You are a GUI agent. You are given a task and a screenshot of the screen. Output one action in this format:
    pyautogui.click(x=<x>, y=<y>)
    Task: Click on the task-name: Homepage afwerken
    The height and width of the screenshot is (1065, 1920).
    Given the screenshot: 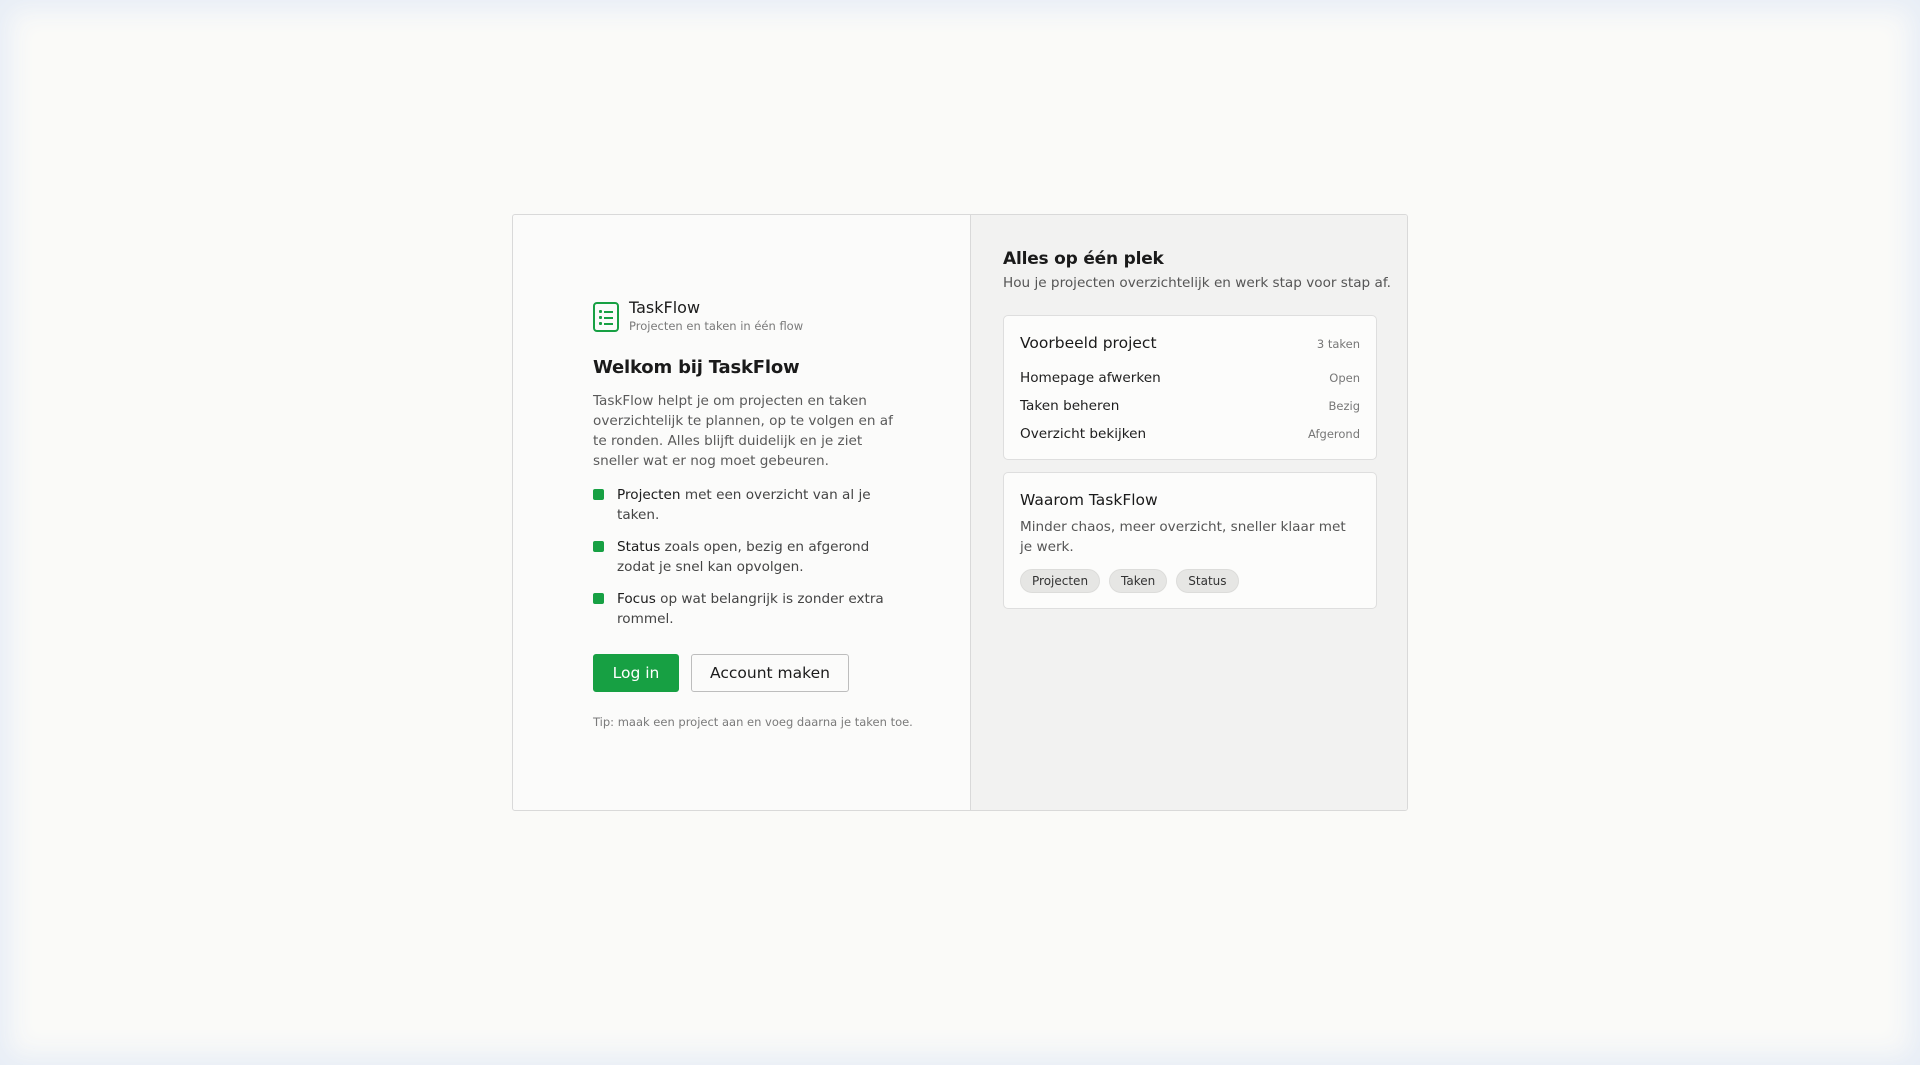 What is the action you would take?
    pyautogui.click(x=1090, y=378)
    